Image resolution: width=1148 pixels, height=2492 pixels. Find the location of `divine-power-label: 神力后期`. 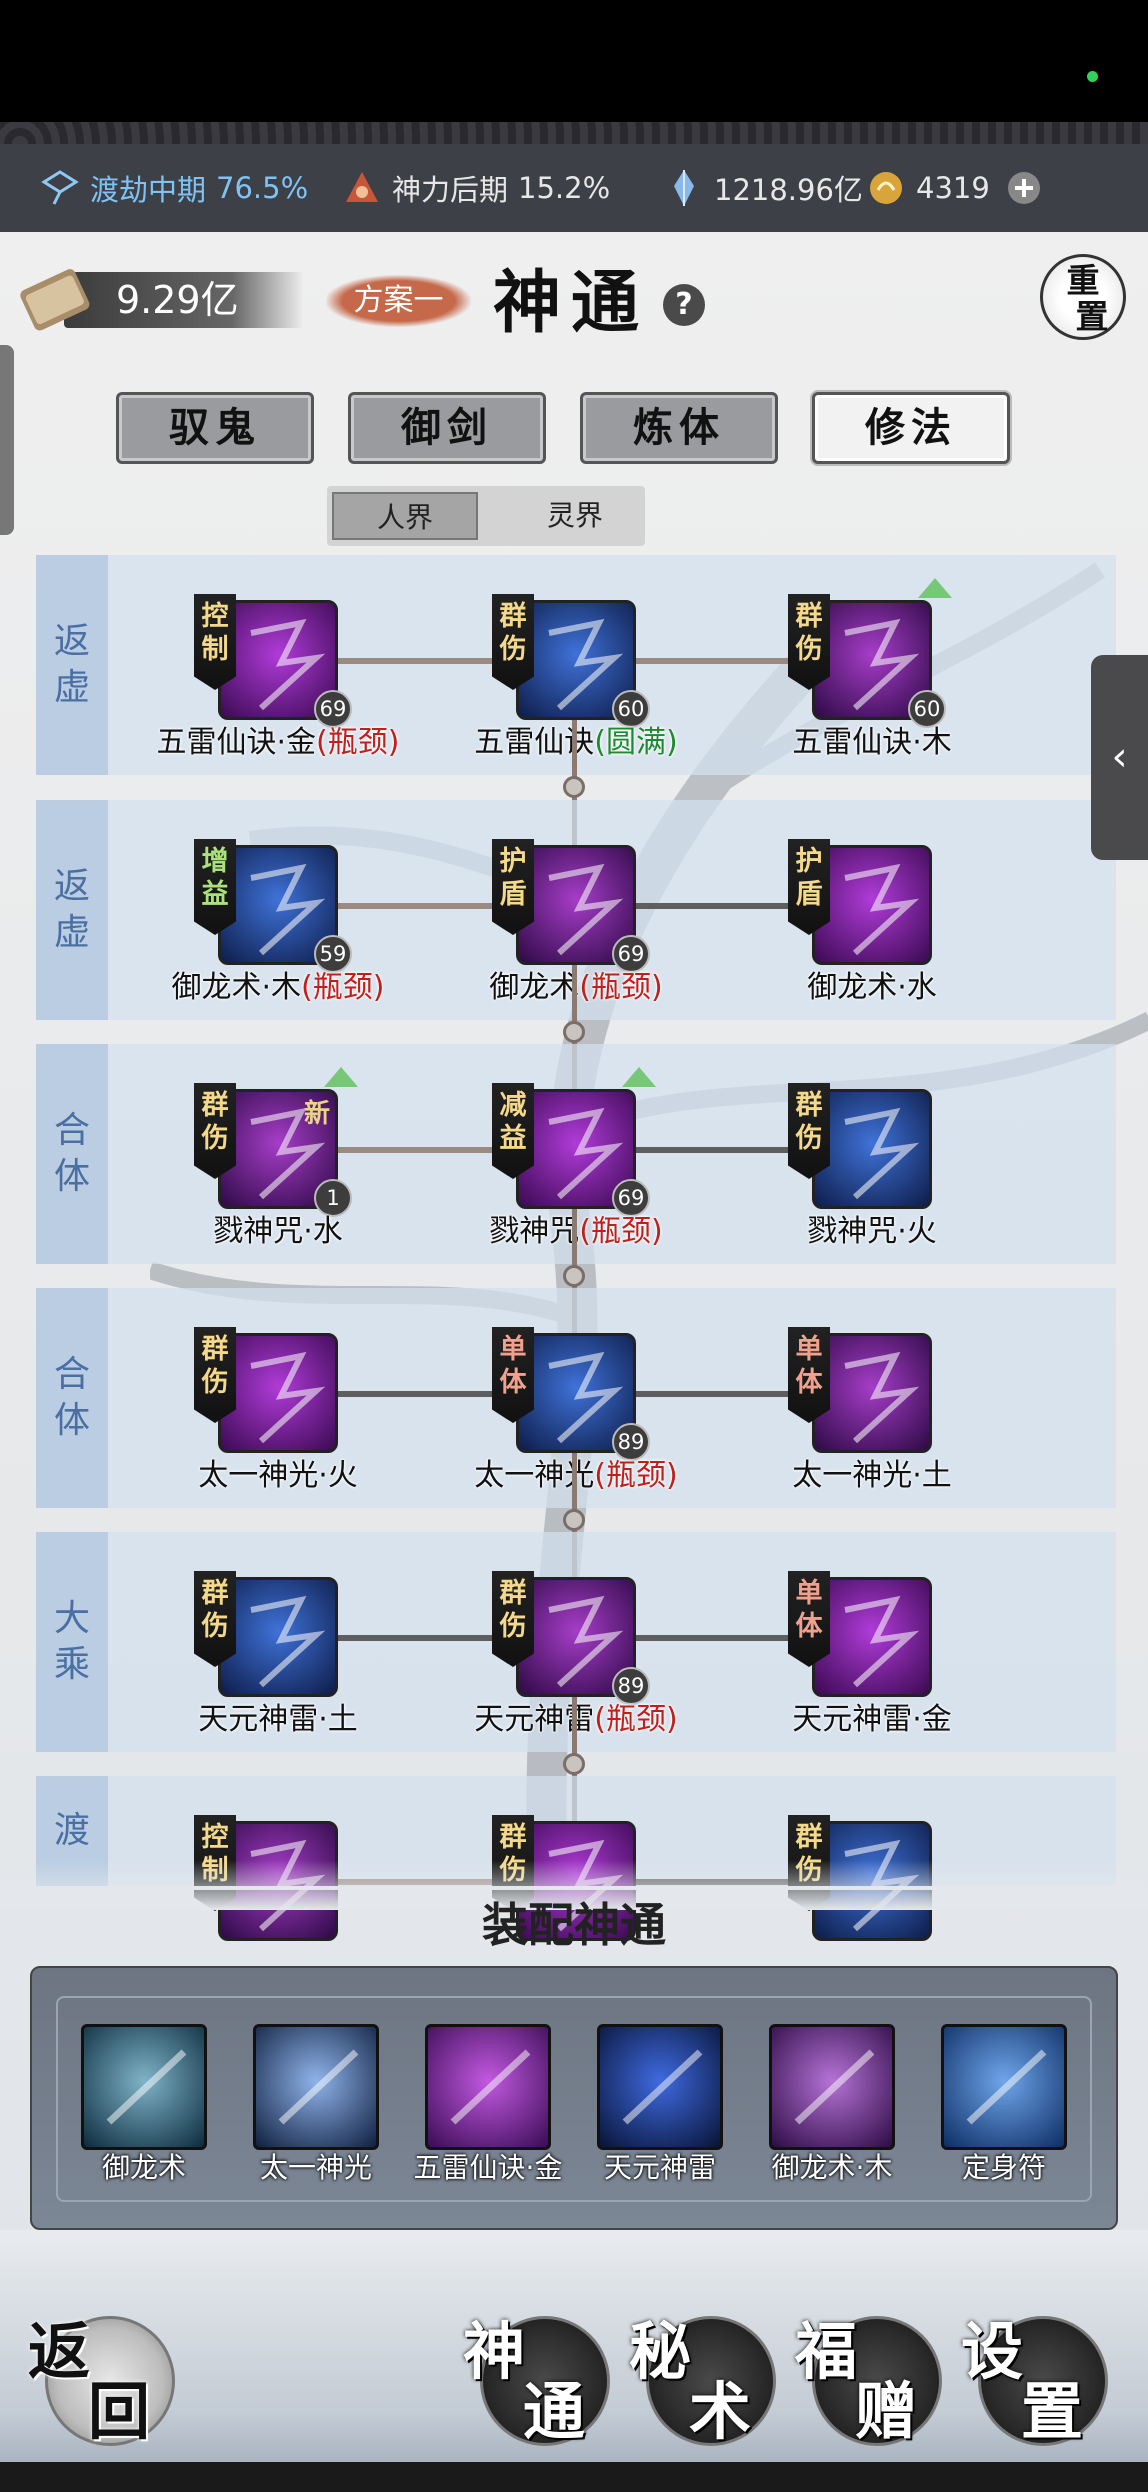

divine-power-label: 神力后期 is located at coordinates (450, 190).